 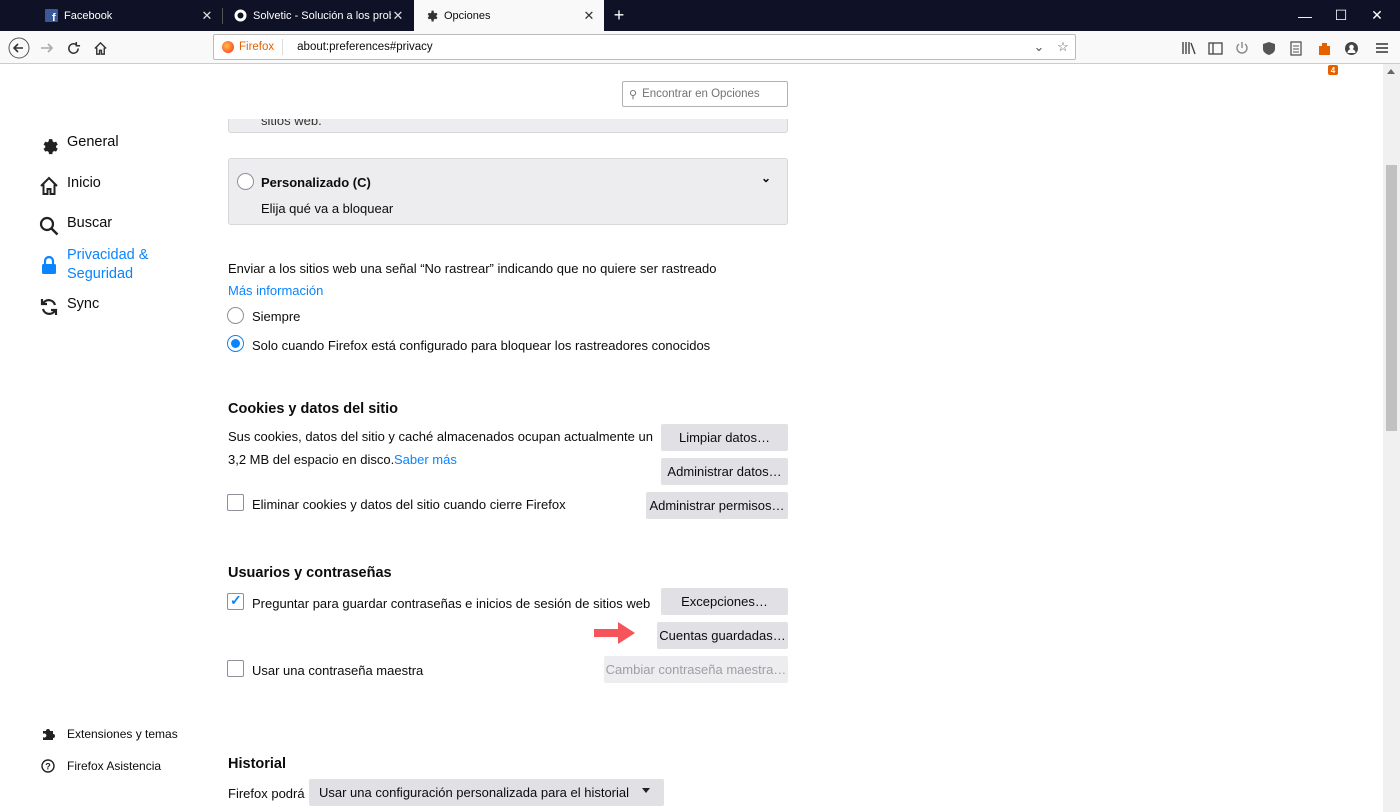 I want to click on sidebar-item-buscar: Buscar, so click(x=75, y=226).